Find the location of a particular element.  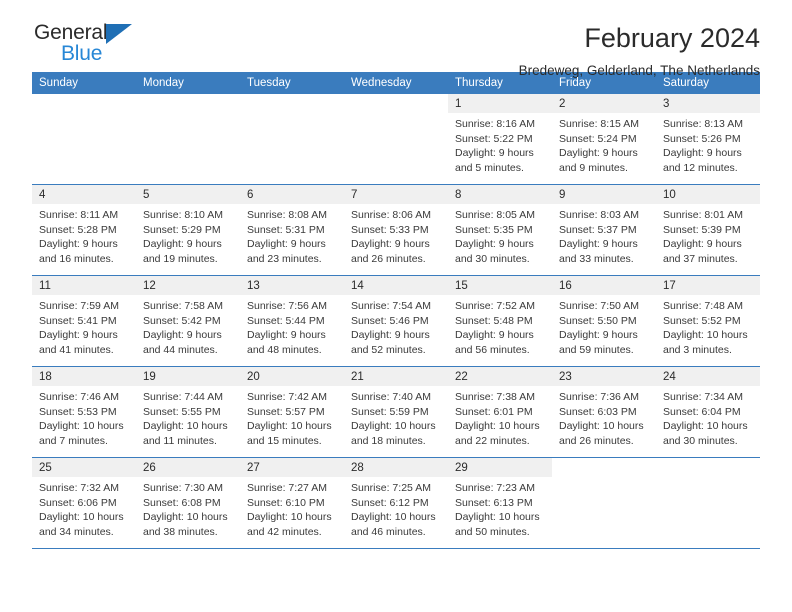

daylight-line2: and 41 minutes. is located at coordinates (76, 349).